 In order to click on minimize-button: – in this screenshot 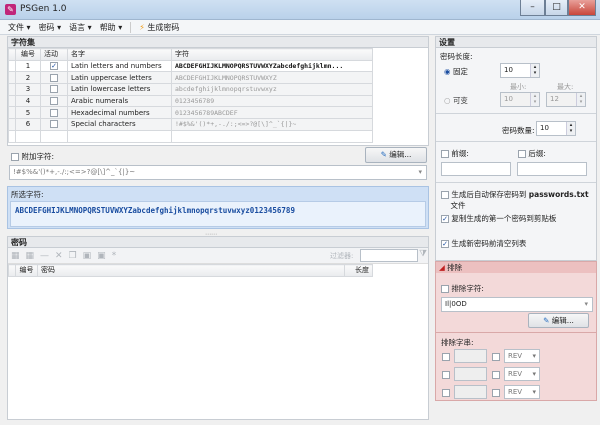, I will do `click(532, 8)`.